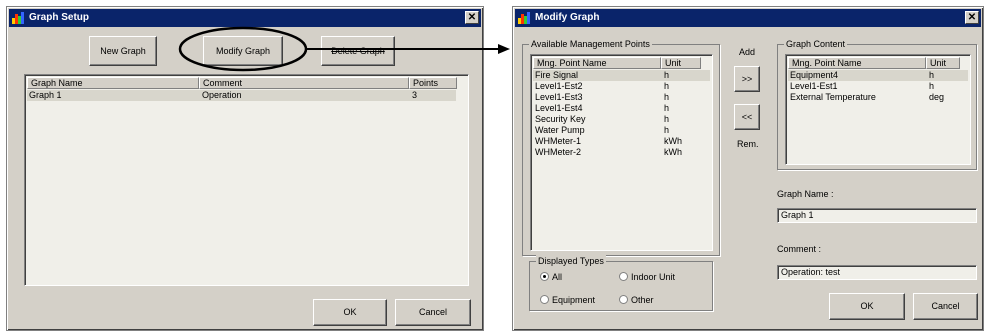  What do you see at coordinates (551, 277) in the screenshot?
I see `radio-all: All` at bounding box center [551, 277].